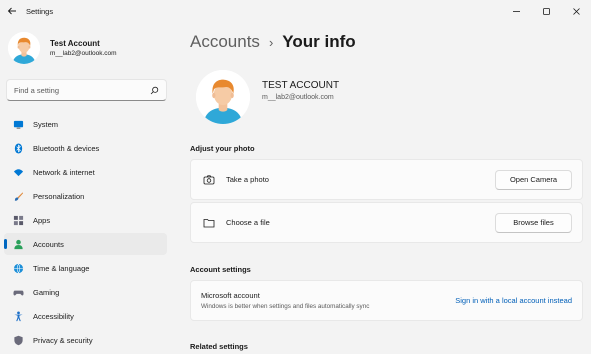 The height and width of the screenshot is (354, 591). Describe the element at coordinates (48, 244) in the screenshot. I see `sidebar-item-label: Accounts` at that location.